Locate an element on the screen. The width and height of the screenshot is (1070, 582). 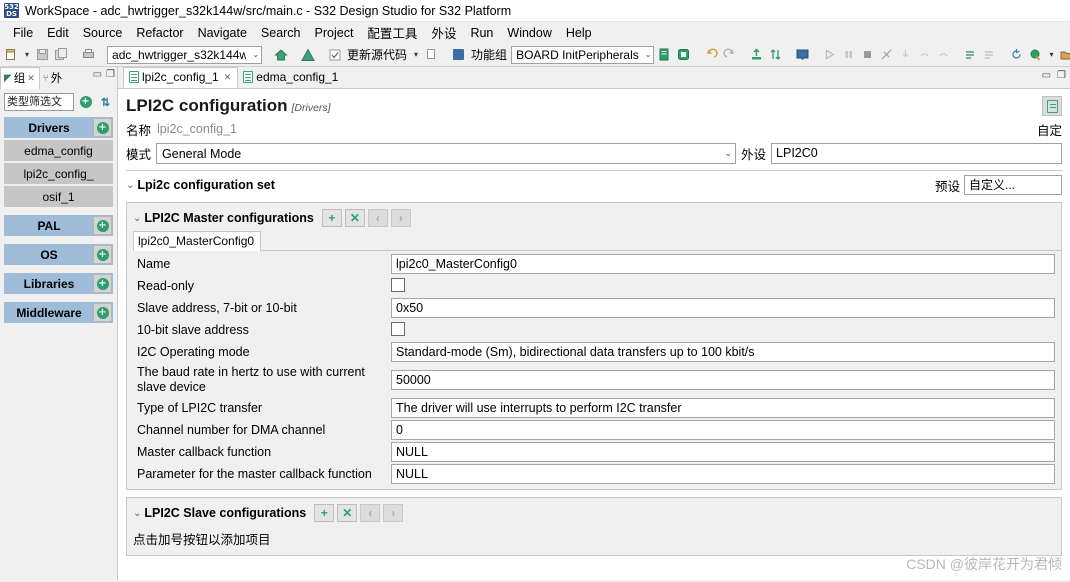
pause-icon is located at coordinates (848, 54).